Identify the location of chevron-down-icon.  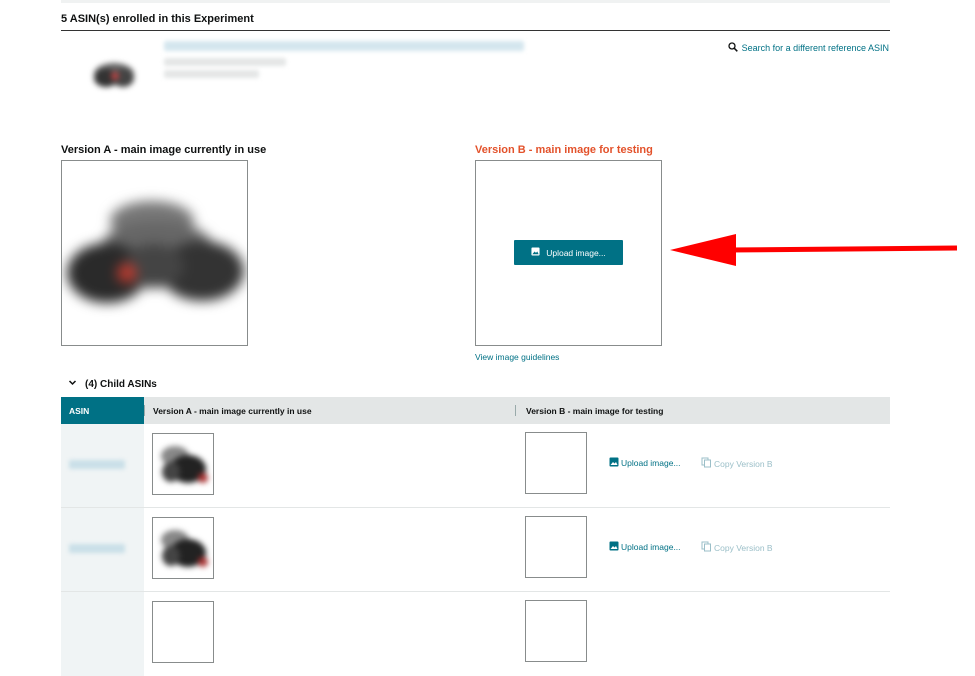
(72, 384).